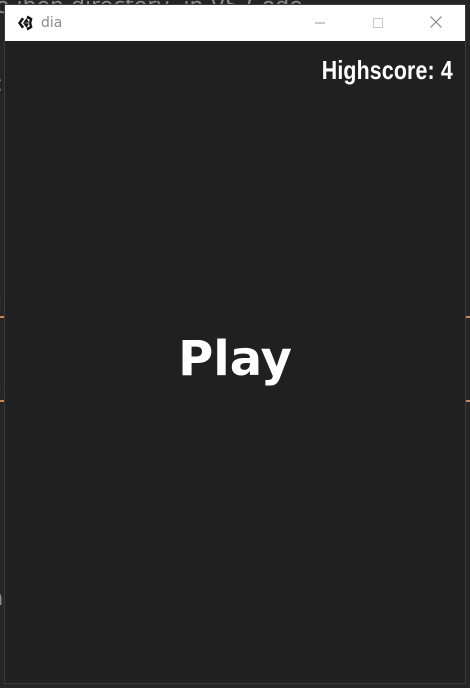  I want to click on window-controls, so click(378, 23).